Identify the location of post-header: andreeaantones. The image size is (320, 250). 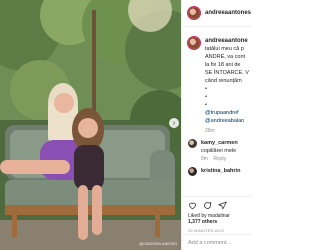
(216, 13).